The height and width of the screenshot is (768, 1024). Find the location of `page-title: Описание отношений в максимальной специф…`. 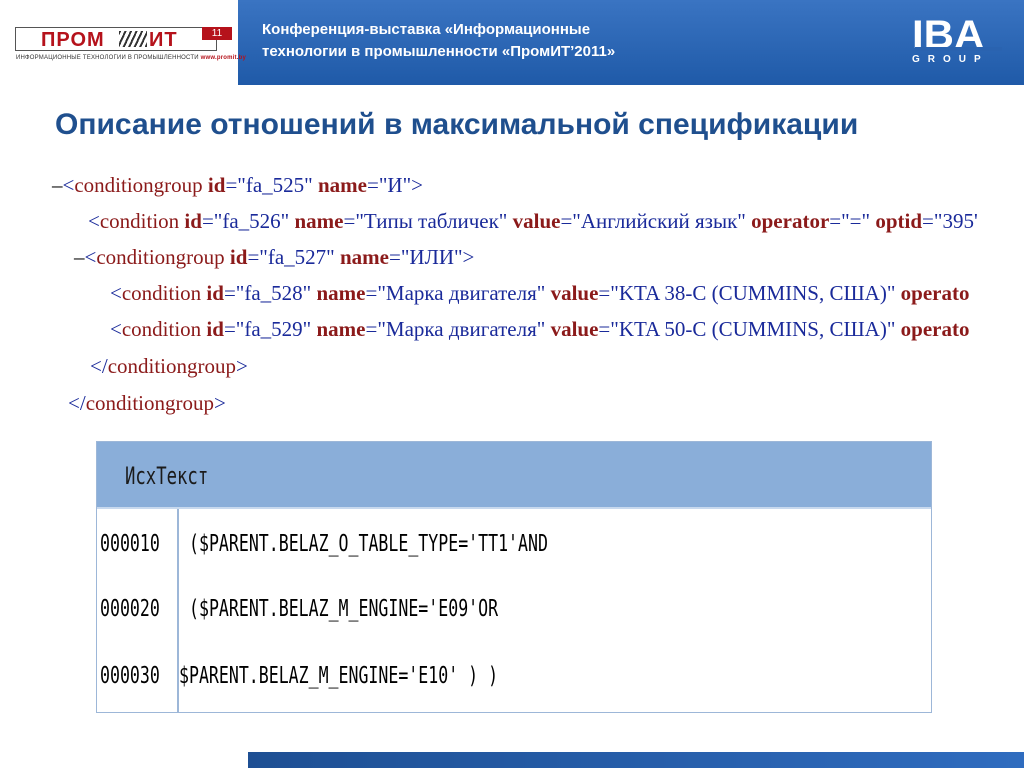

page-title: Описание отношений в максимальной специф… is located at coordinates (457, 124).